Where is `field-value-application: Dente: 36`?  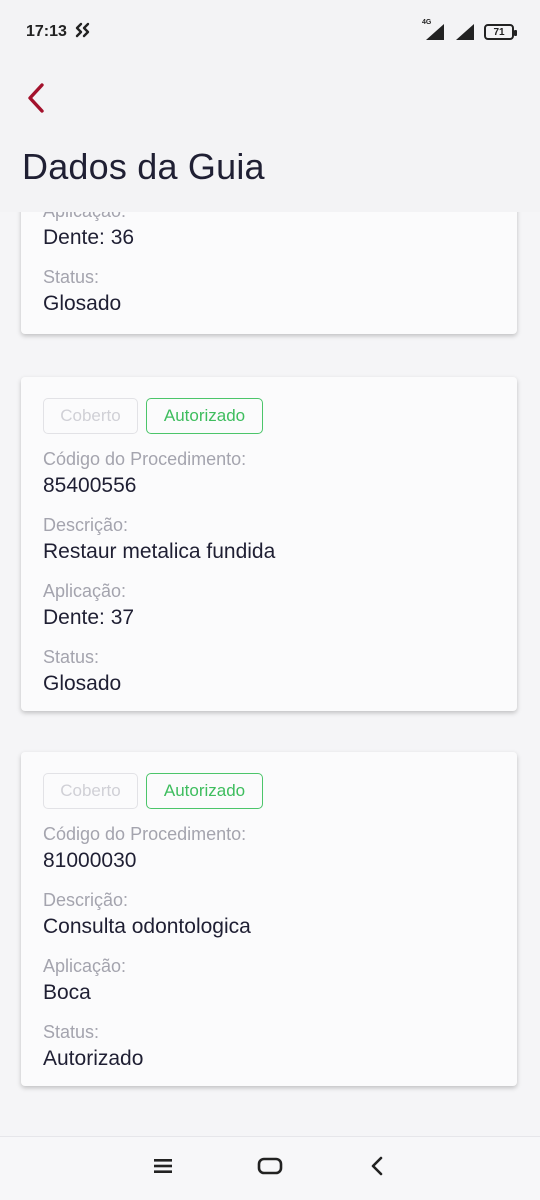
field-value-application: Dente: 36 is located at coordinates (89, 237).